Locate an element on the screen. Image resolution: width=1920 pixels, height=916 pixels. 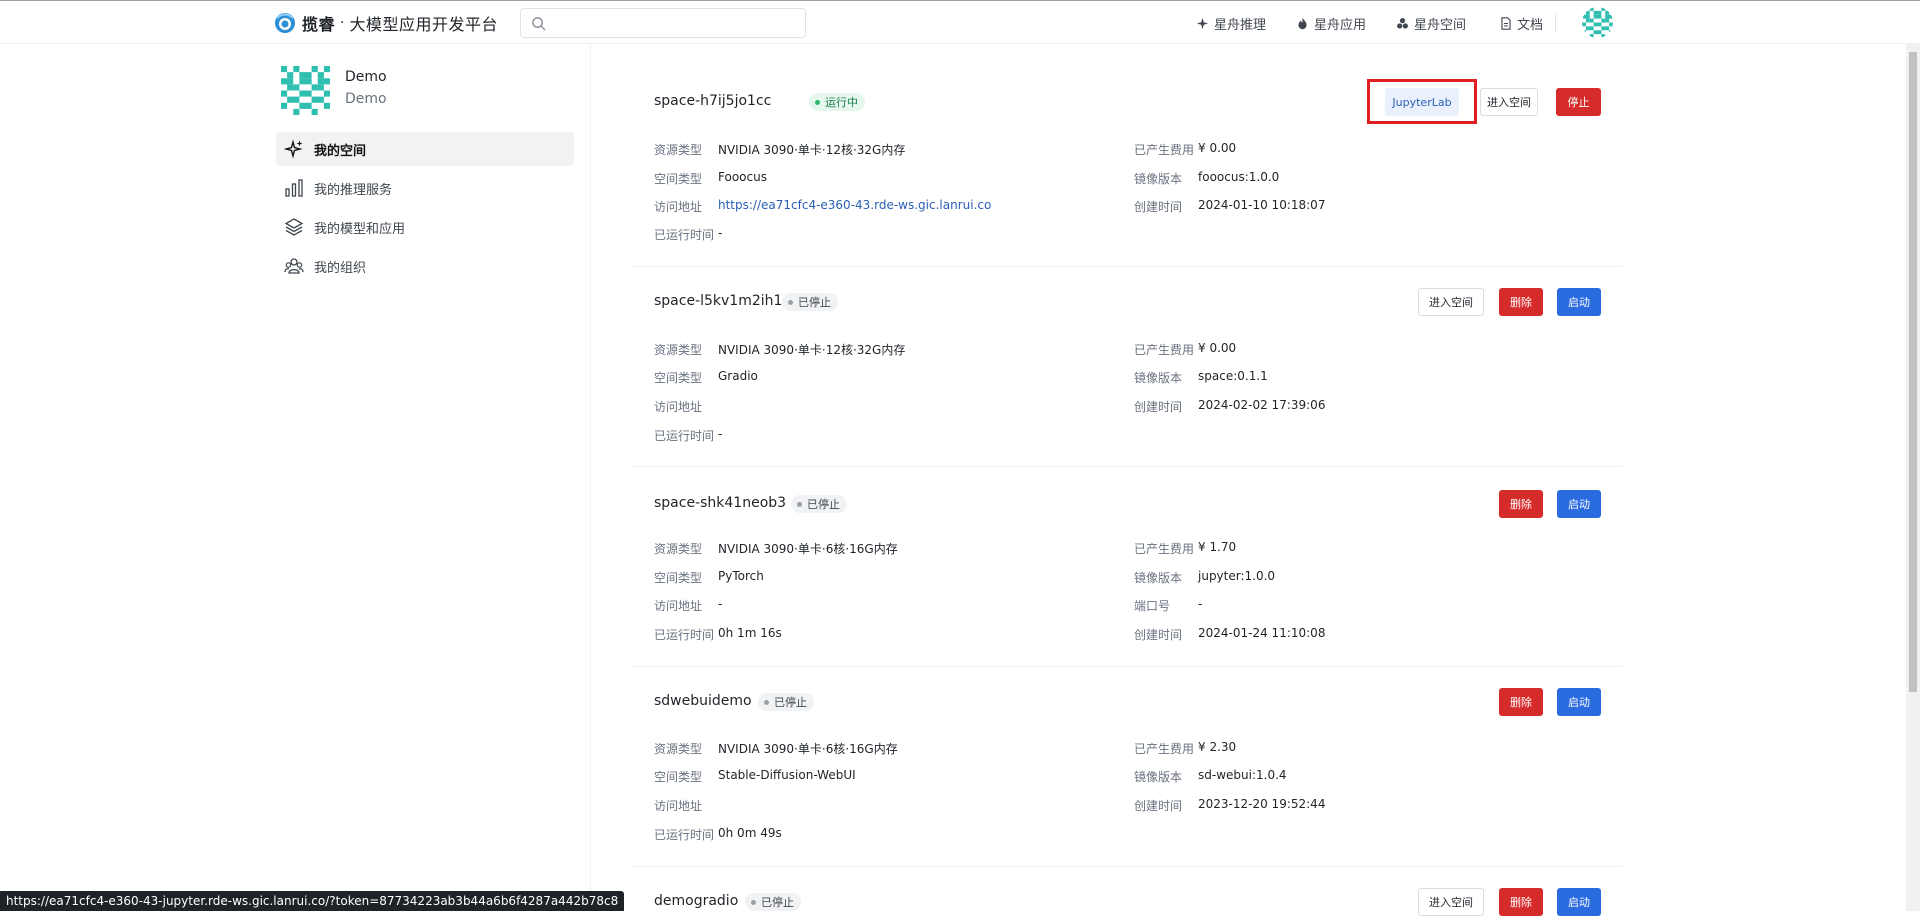
field-runtime: 已运行时间 0h 0m 49s is located at coordinates (718, 834).